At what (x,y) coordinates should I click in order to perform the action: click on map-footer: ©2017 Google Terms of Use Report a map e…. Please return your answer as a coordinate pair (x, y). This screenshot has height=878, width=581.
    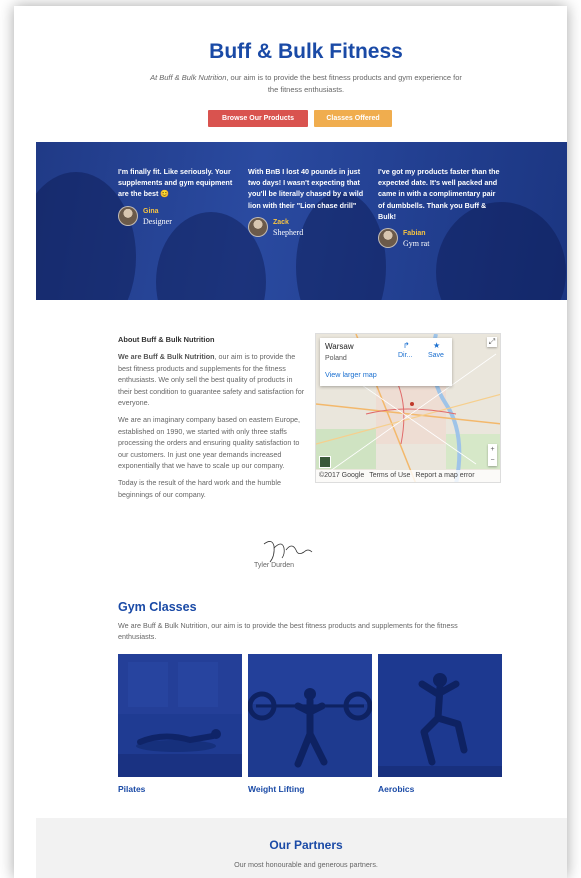
    Looking at the image, I should click on (408, 476).